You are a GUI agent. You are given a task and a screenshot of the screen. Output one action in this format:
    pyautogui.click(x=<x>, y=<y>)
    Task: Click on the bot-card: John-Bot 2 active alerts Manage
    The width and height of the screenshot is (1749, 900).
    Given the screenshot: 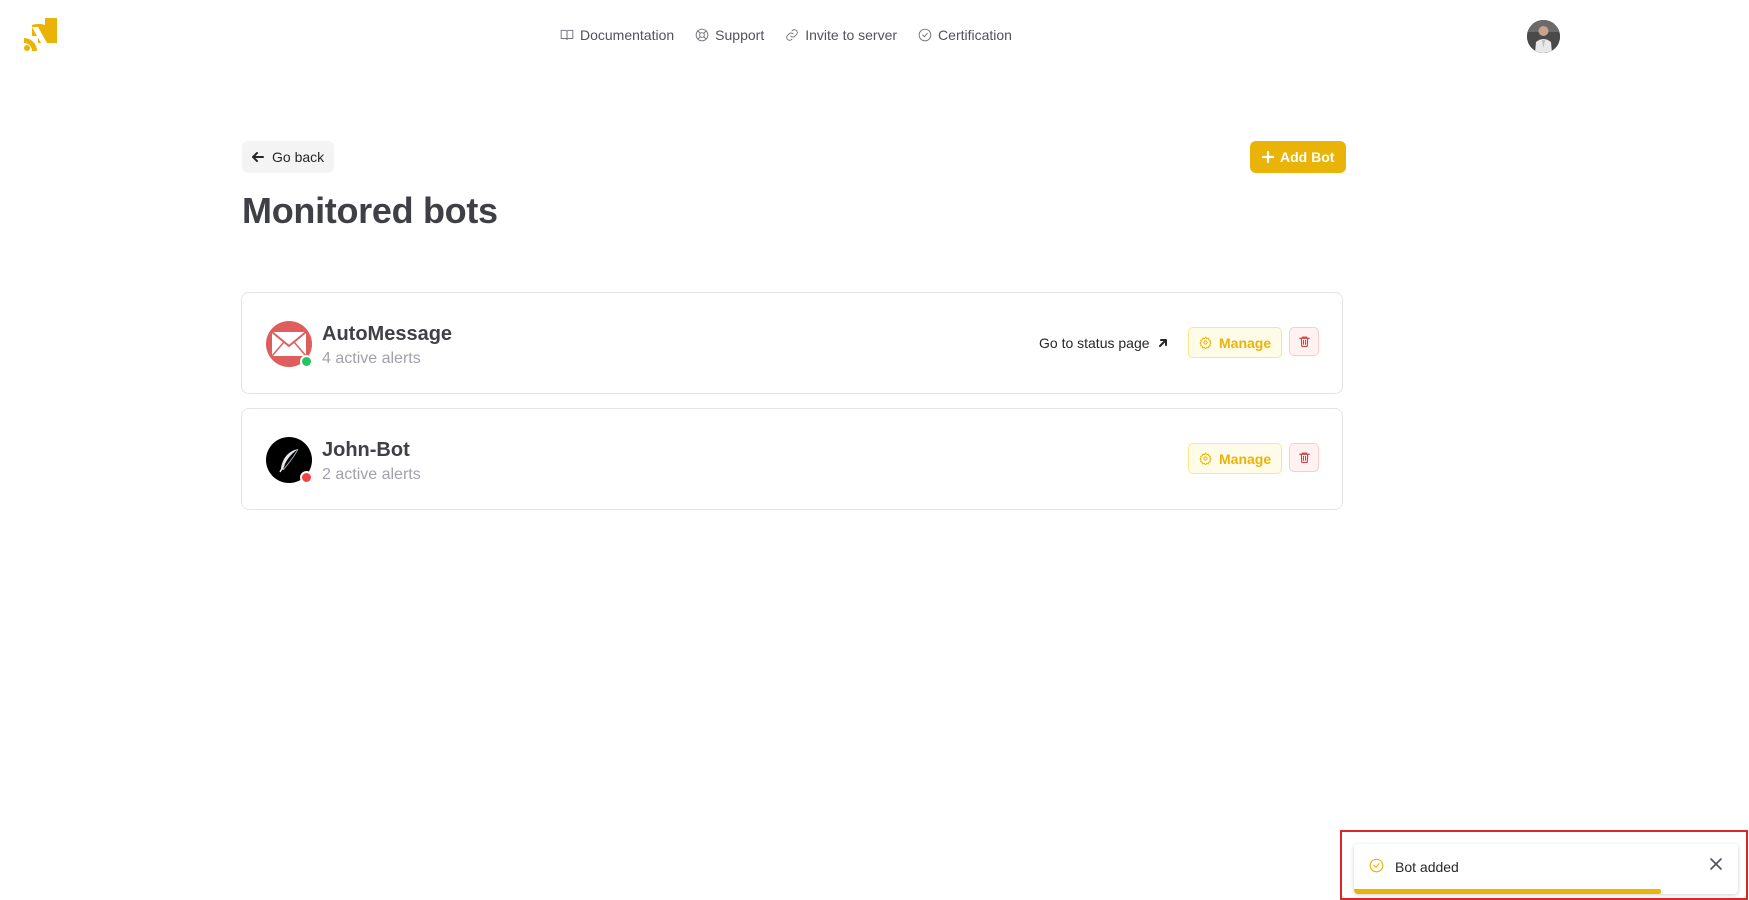 What is the action you would take?
    pyautogui.click(x=792, y=459)
    